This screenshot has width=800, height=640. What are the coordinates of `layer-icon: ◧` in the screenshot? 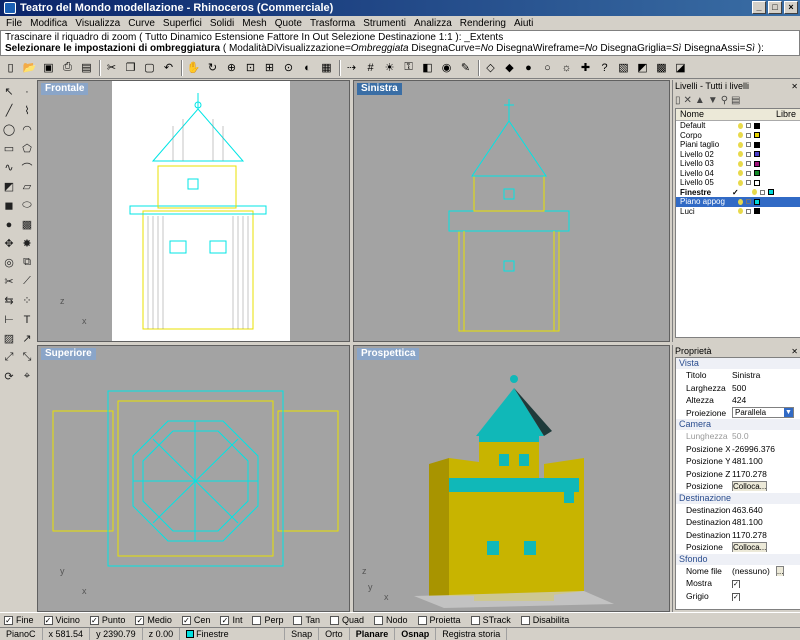 It's located at (427, 67).